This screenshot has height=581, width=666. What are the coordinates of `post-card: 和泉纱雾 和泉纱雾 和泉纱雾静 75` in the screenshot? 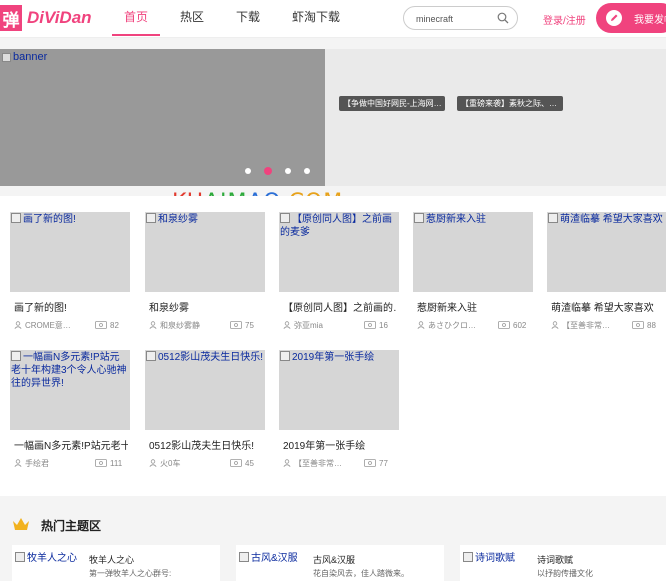 It's located at (205, 281).